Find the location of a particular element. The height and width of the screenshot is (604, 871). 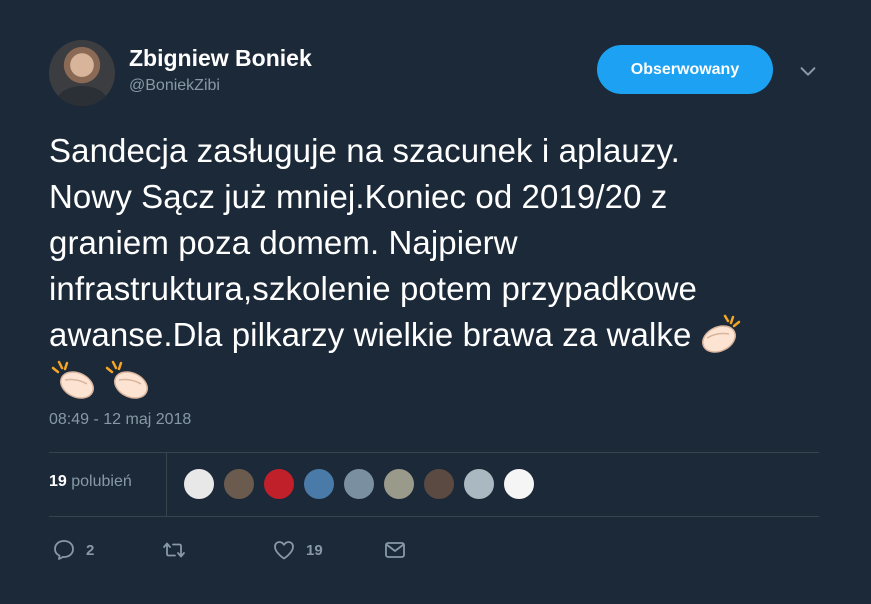

follow-button: Obserwowany is located at coordinates (685, 69).